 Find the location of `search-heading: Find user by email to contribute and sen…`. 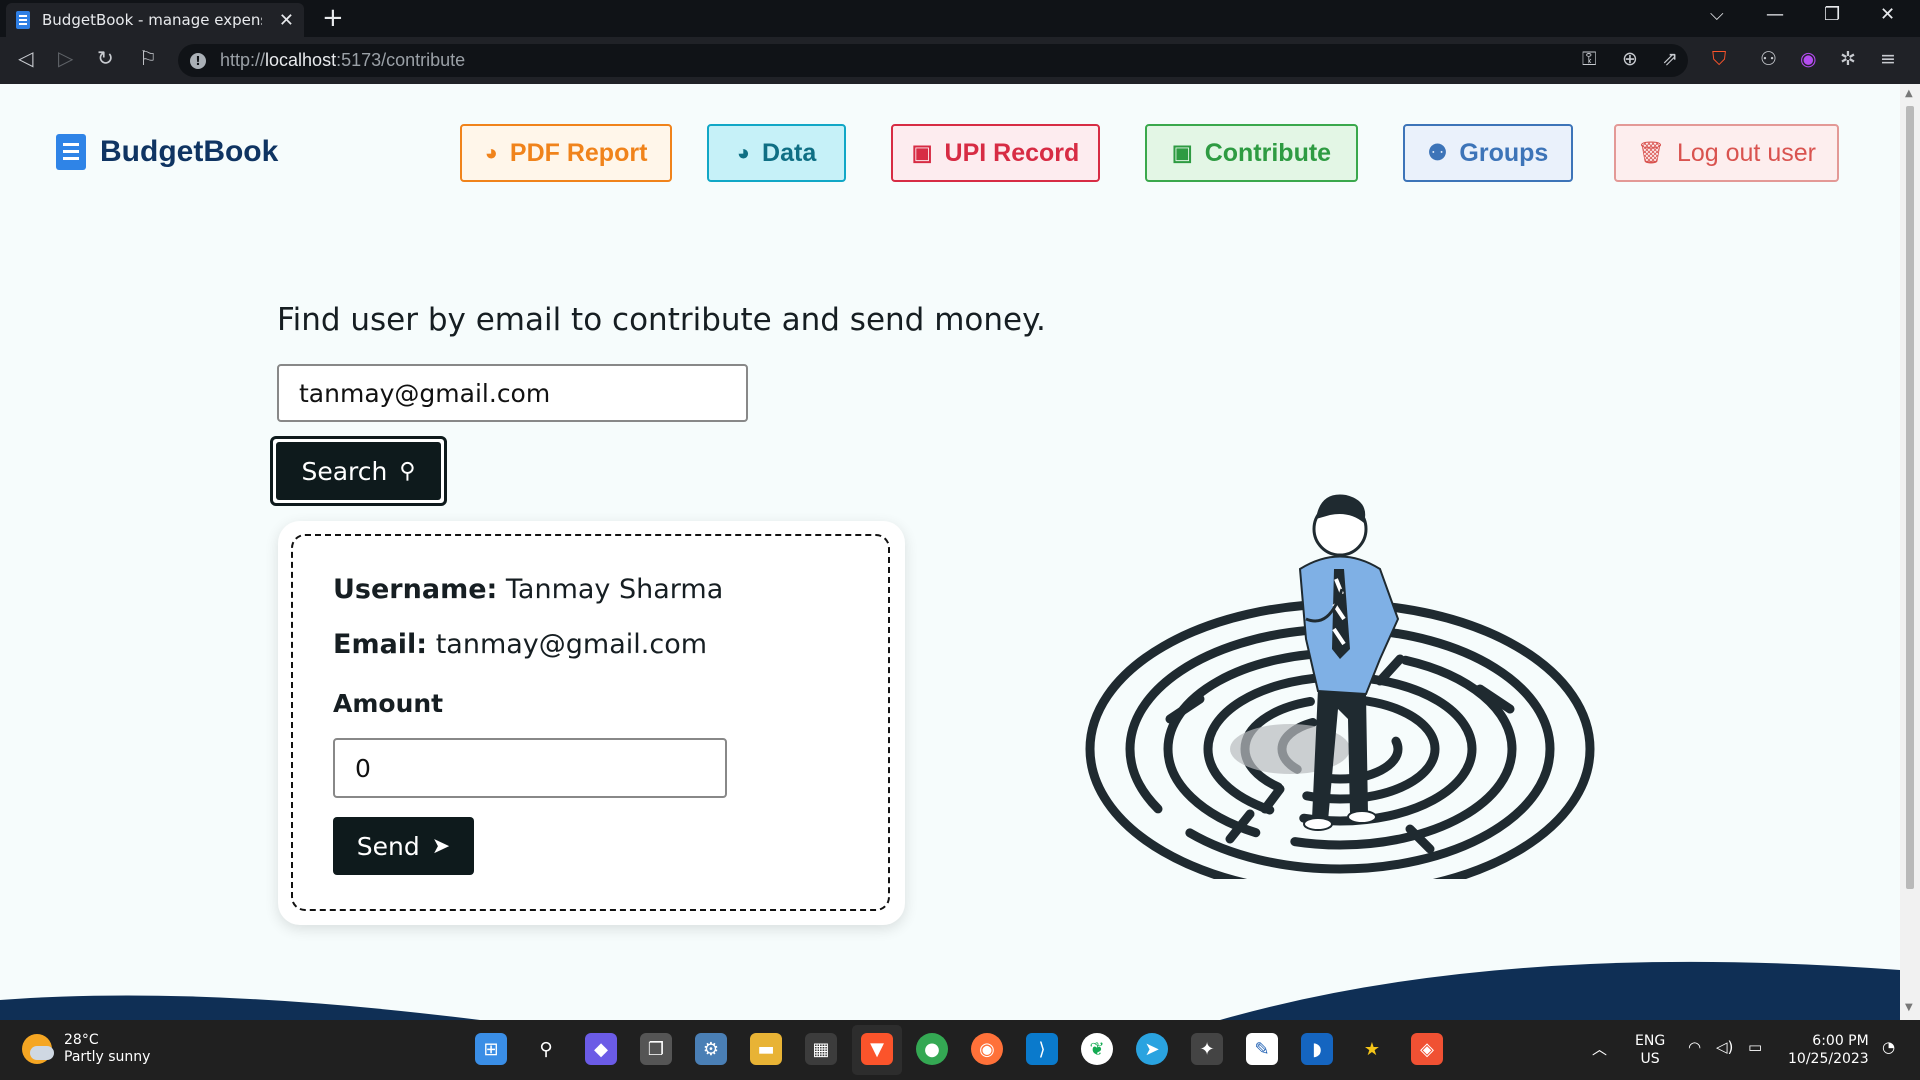

search-heading: Find user by email to contribute and sen… is located at coordinates (661, 320).